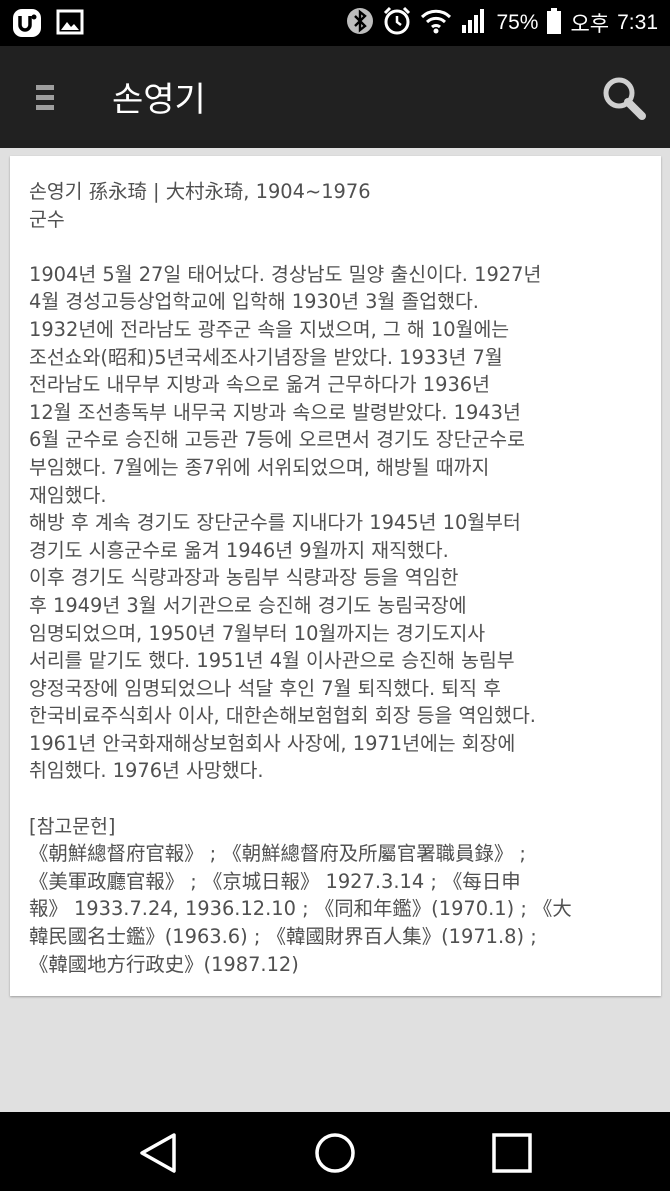  Describe the element at coordinates (283, 937) in the screenshot. I see `article-line: 韓民國名士鑑》(1963.6) ; 《韓國財界百人集》(1971.8) ;` at that location.